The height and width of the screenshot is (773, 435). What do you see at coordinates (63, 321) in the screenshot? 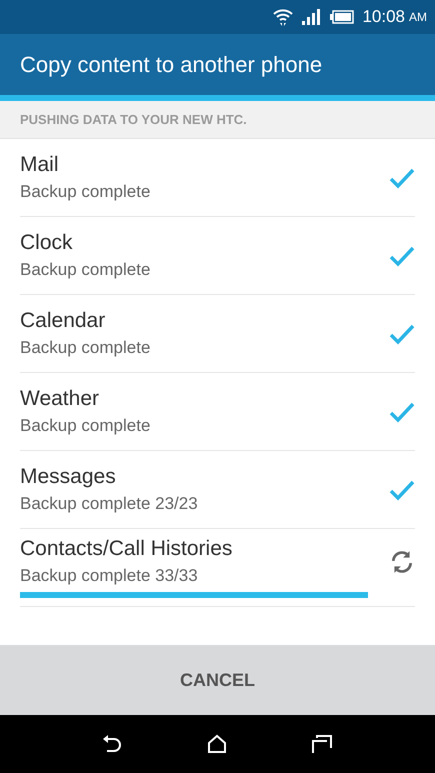
I see `item-title: Calendar` at bounding box center [63, 321].